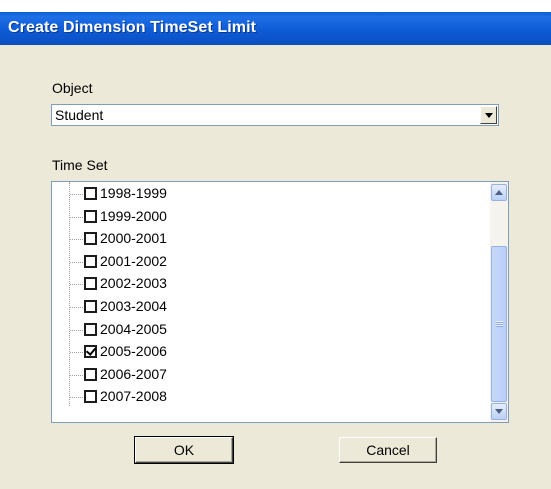  What do you see at coordinates (275, 28) in the screenshot?
I see `title-bar: Create Dimension TimeSet Limit` at bounding box center [275, 28].